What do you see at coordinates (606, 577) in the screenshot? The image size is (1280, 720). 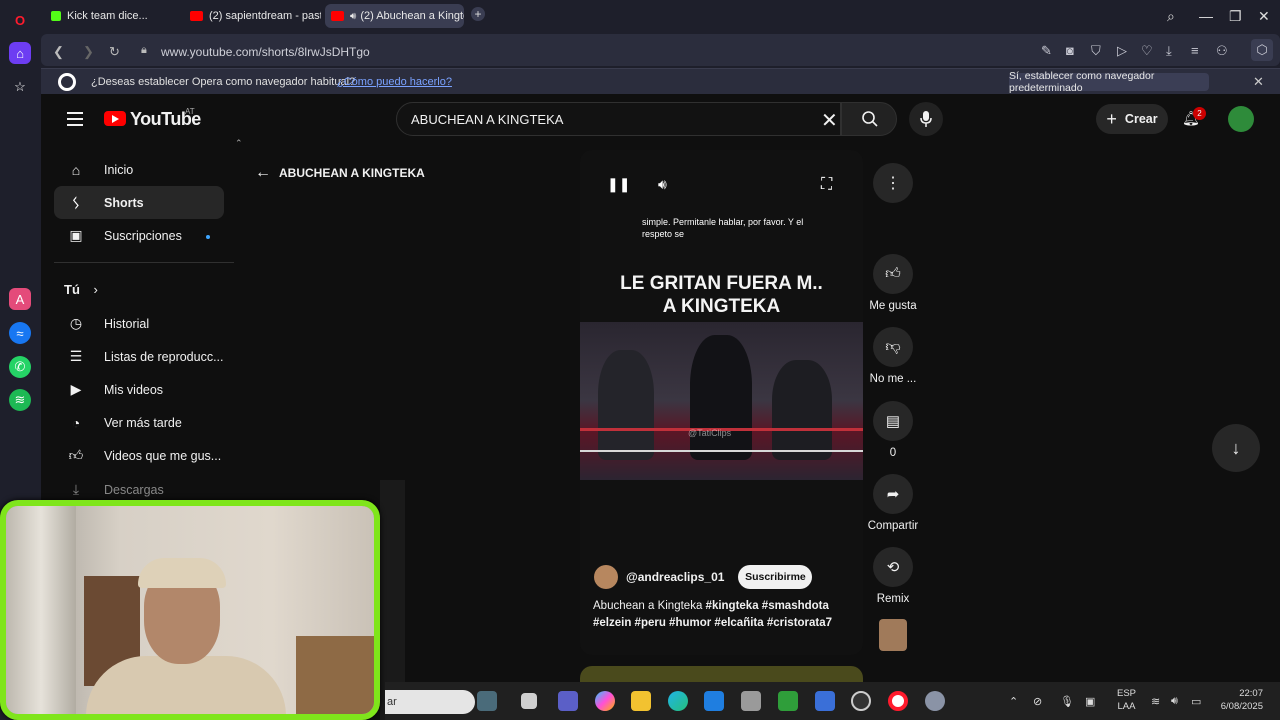 I see `channel-avatar` at bounding box center [606, 577].